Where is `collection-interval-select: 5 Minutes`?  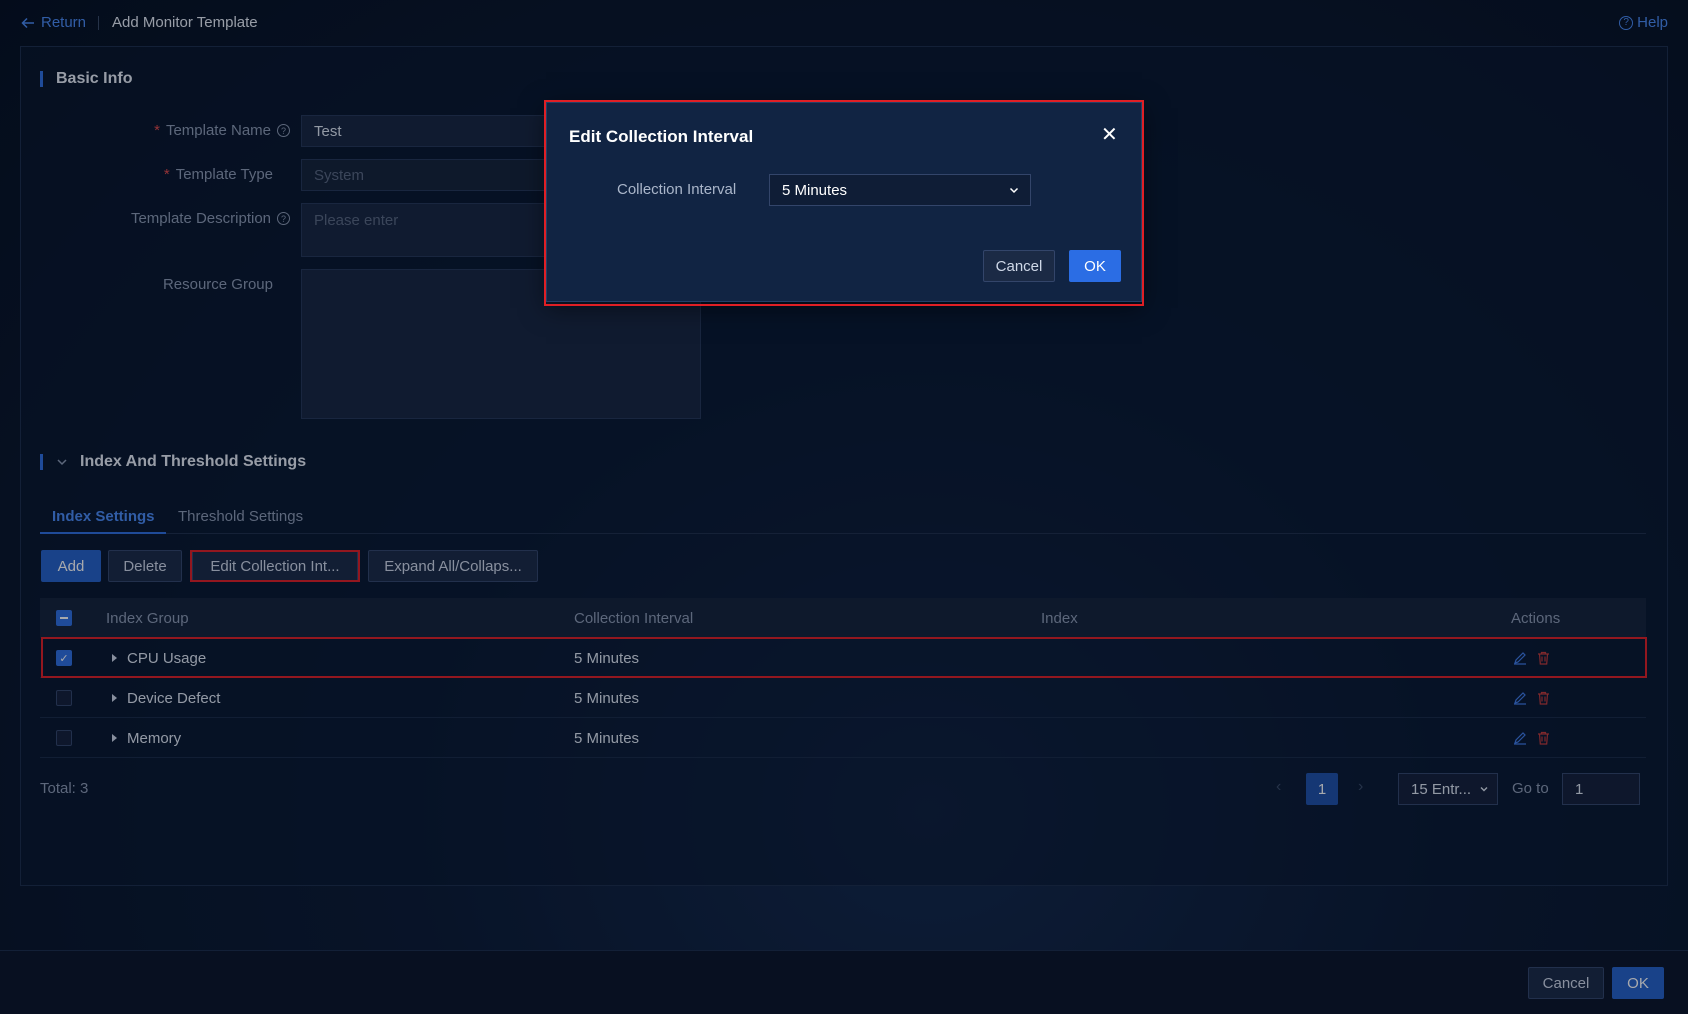
collection-interval-select: 5 Minutes is located at coordinates (900, 190).